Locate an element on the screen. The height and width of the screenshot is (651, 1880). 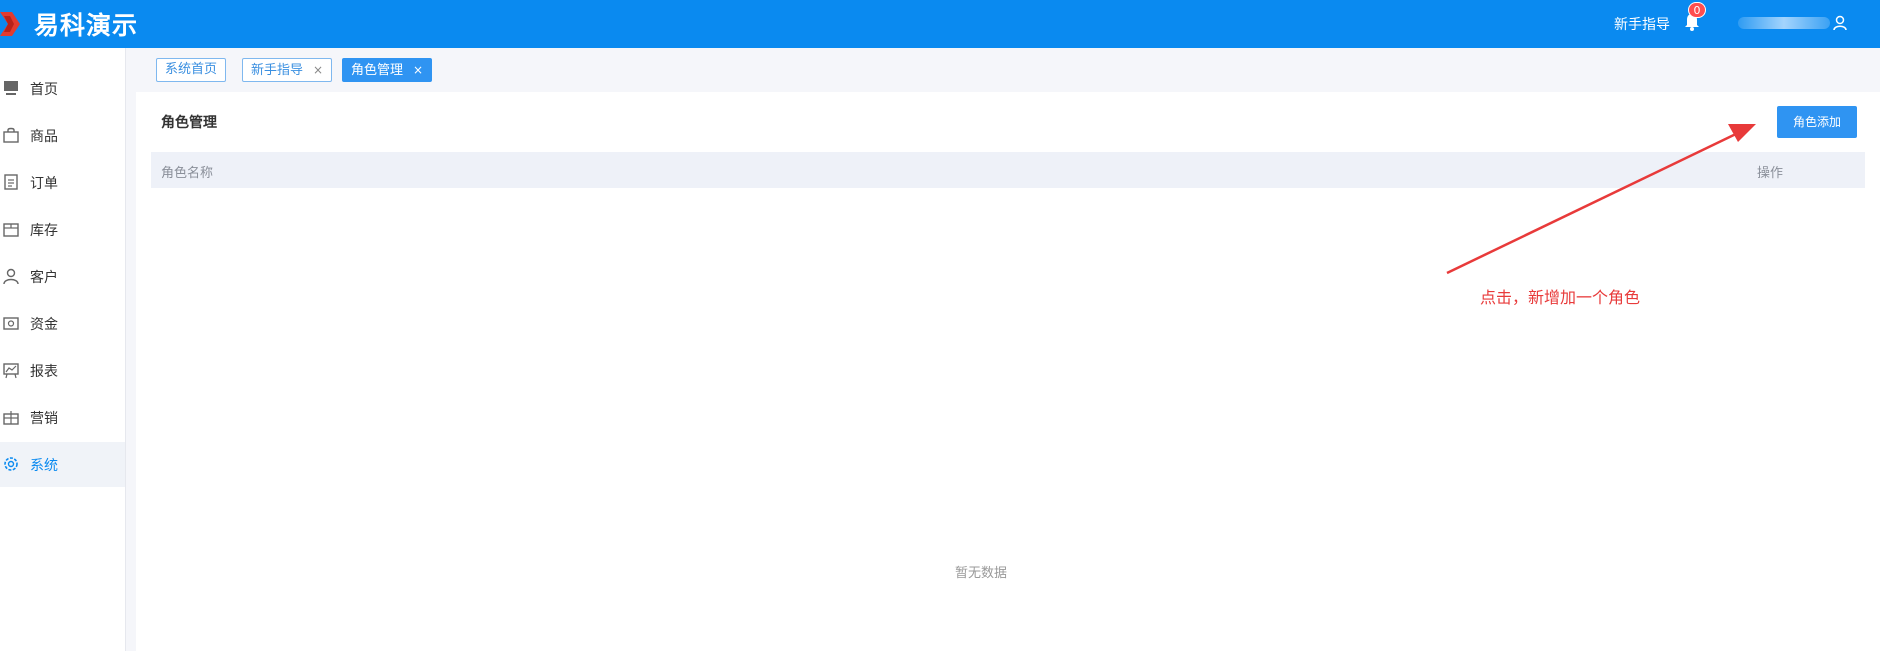
sidebar-item-orders: 订单 is located at coordinates (62, 182).